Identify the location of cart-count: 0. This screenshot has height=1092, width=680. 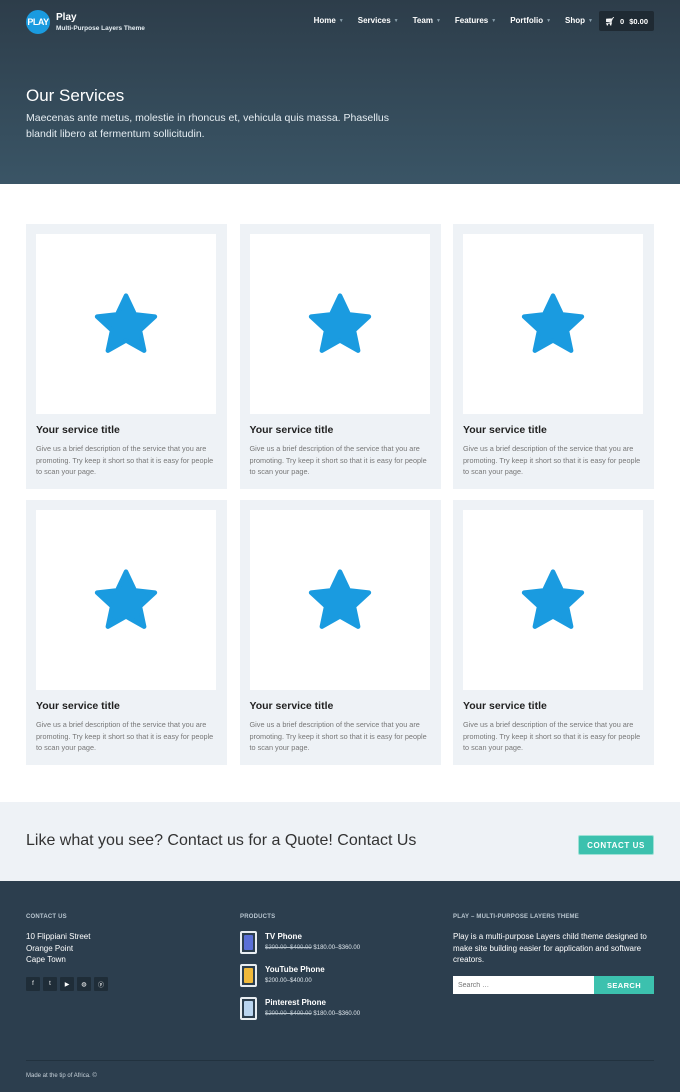
(622, 21).